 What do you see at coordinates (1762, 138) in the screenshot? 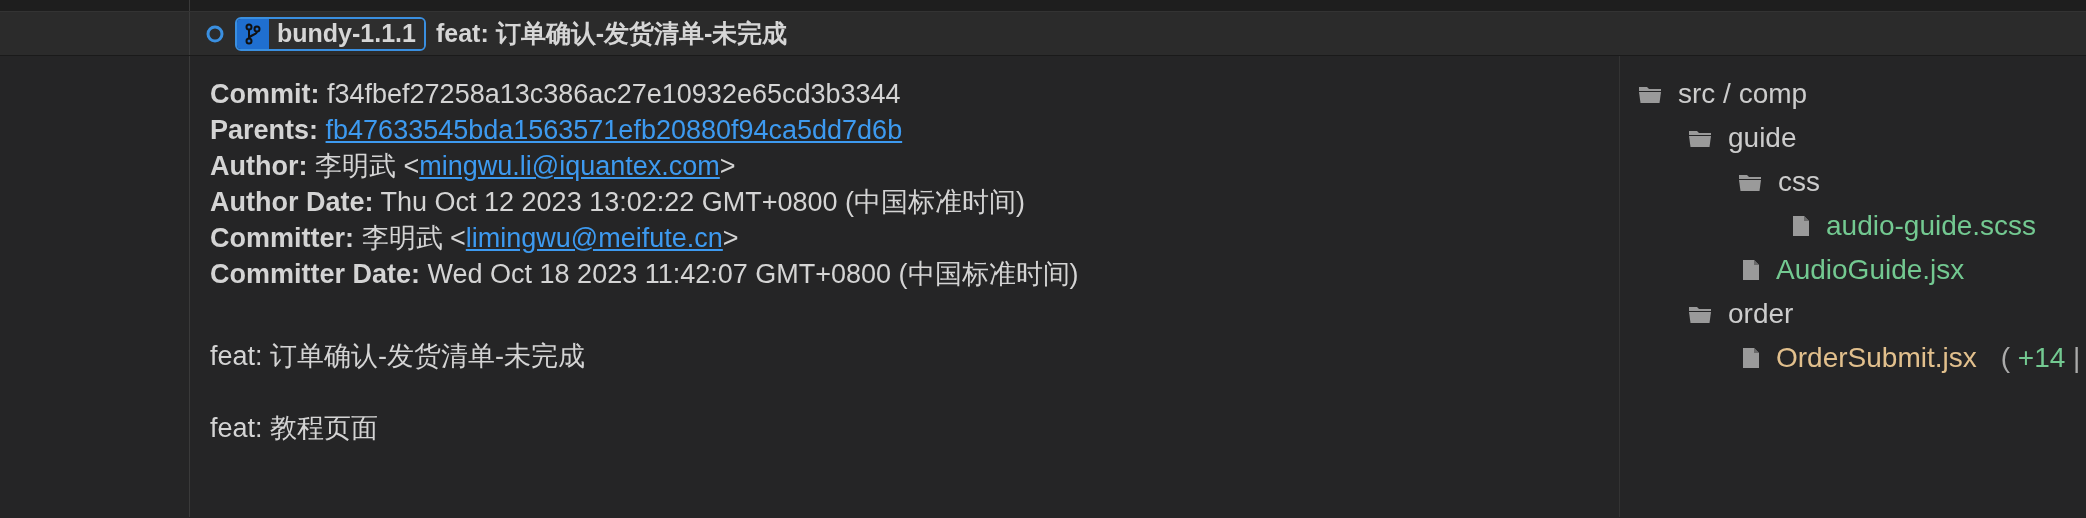
I see `folder-name: guide` at bounding box center [1762, 138].